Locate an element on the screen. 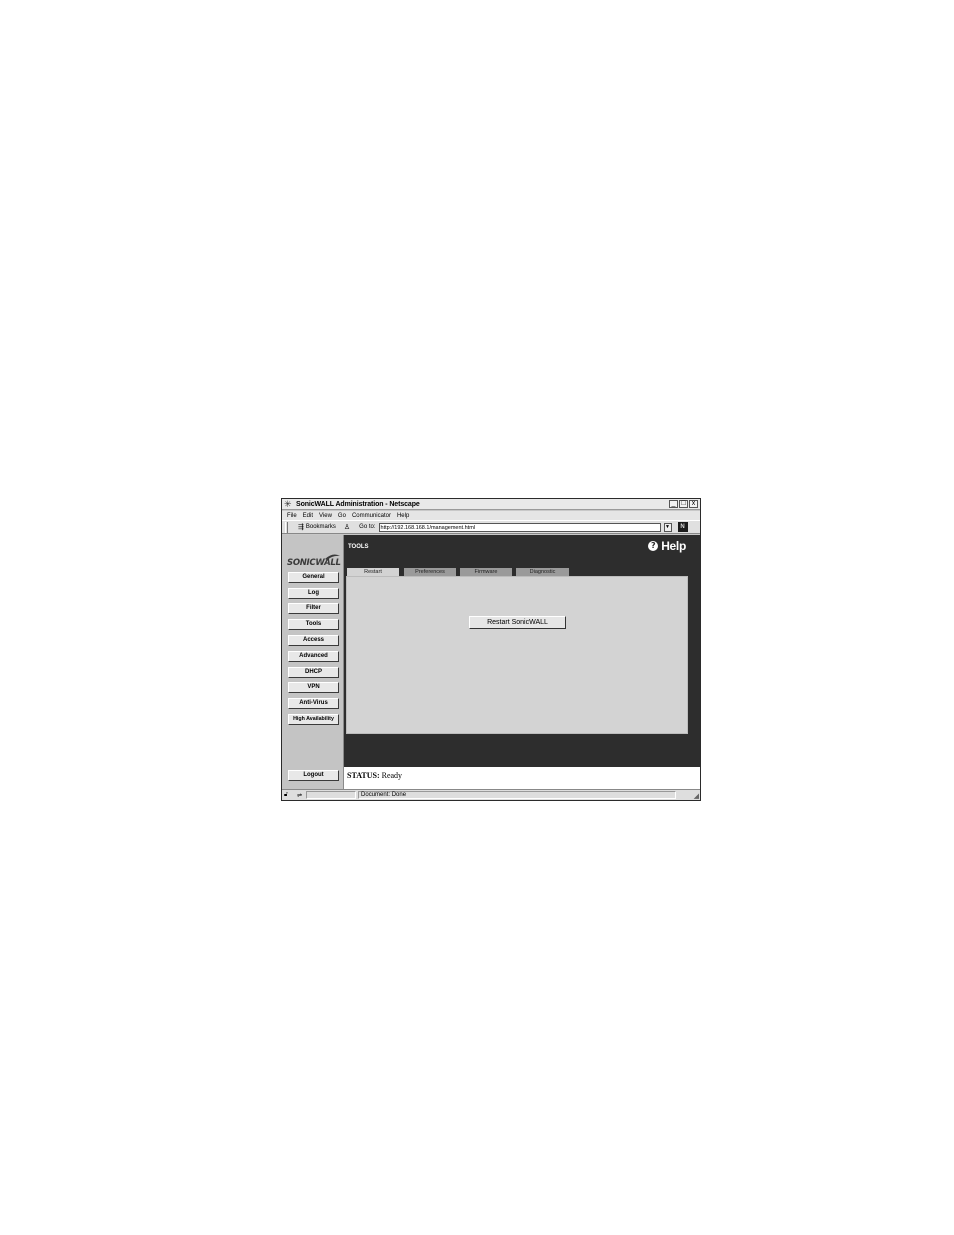 Image resolution: width=954 pixels, height=1235 pixels. page-title: TOOLS is located at coordinates (358, 547).